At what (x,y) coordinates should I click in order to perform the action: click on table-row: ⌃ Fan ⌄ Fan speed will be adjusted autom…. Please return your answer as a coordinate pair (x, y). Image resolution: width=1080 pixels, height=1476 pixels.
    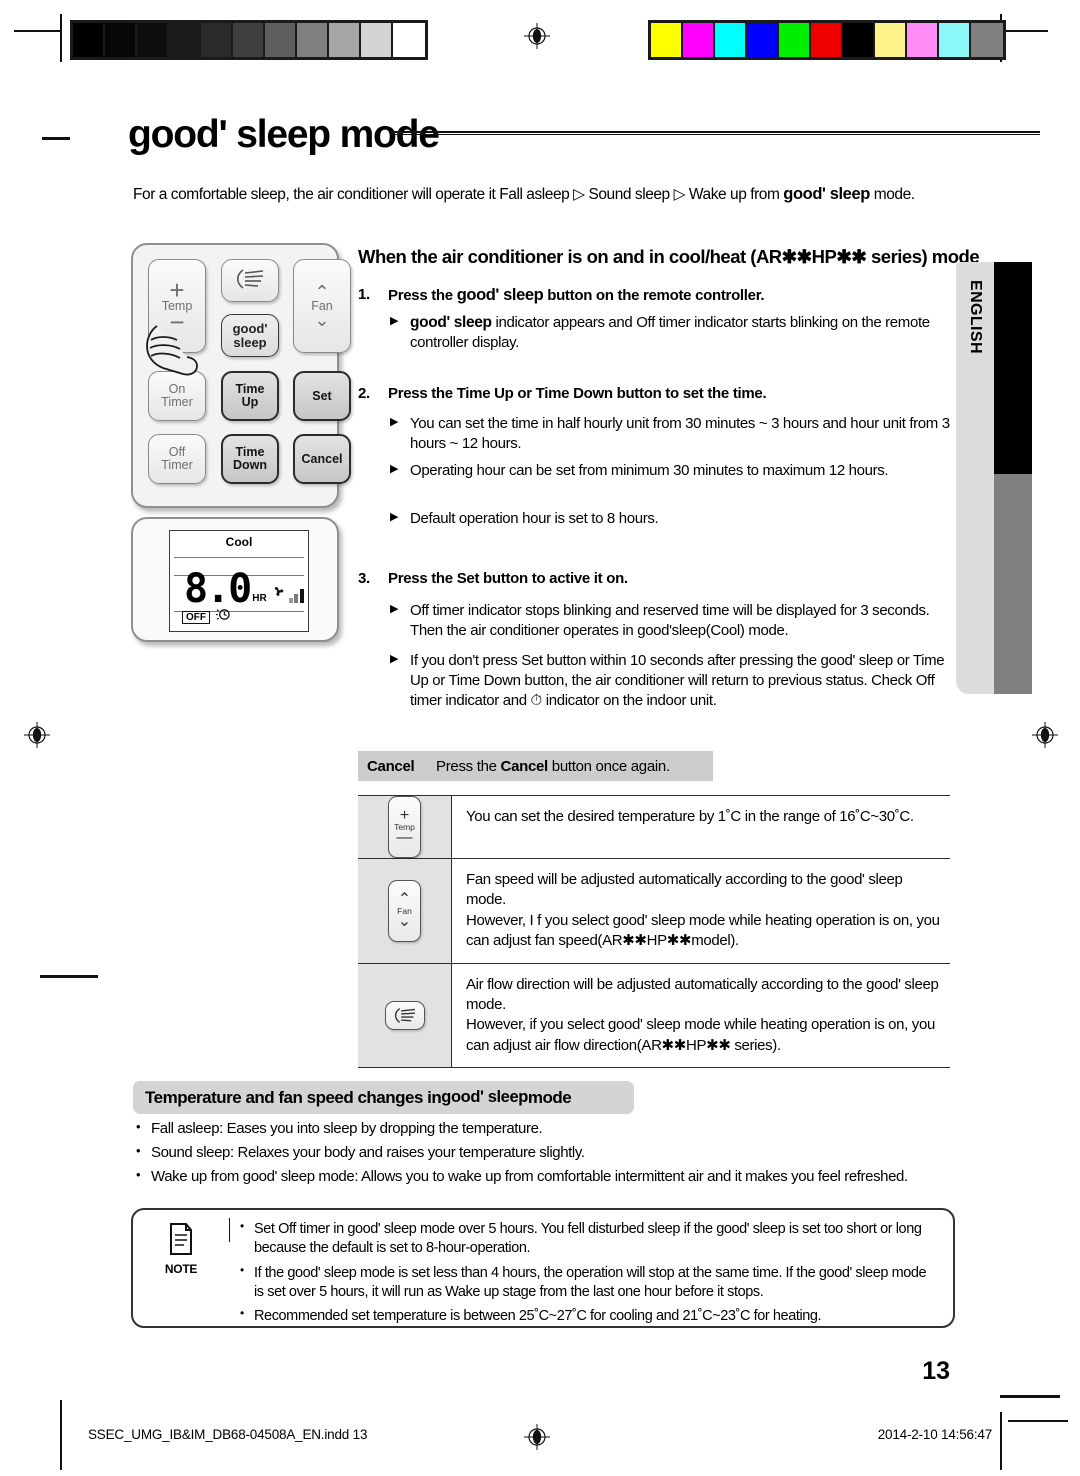
    Looking at the image, I should click on (654, 911).